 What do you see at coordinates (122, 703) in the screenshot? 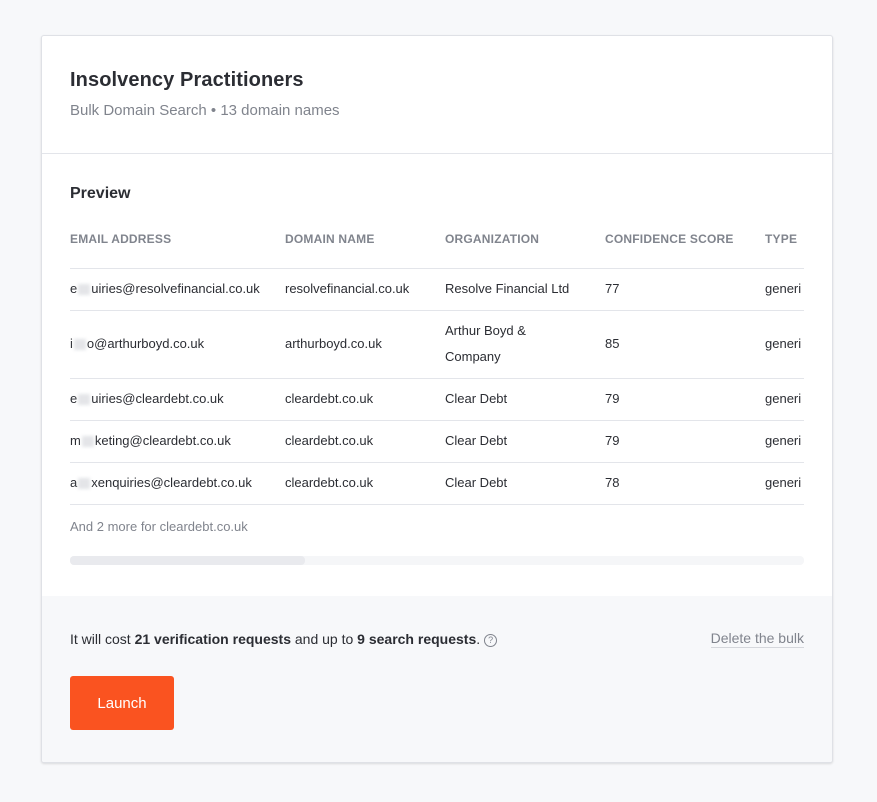
I see `launch-button: Launch` at bounding box center [122, 703].